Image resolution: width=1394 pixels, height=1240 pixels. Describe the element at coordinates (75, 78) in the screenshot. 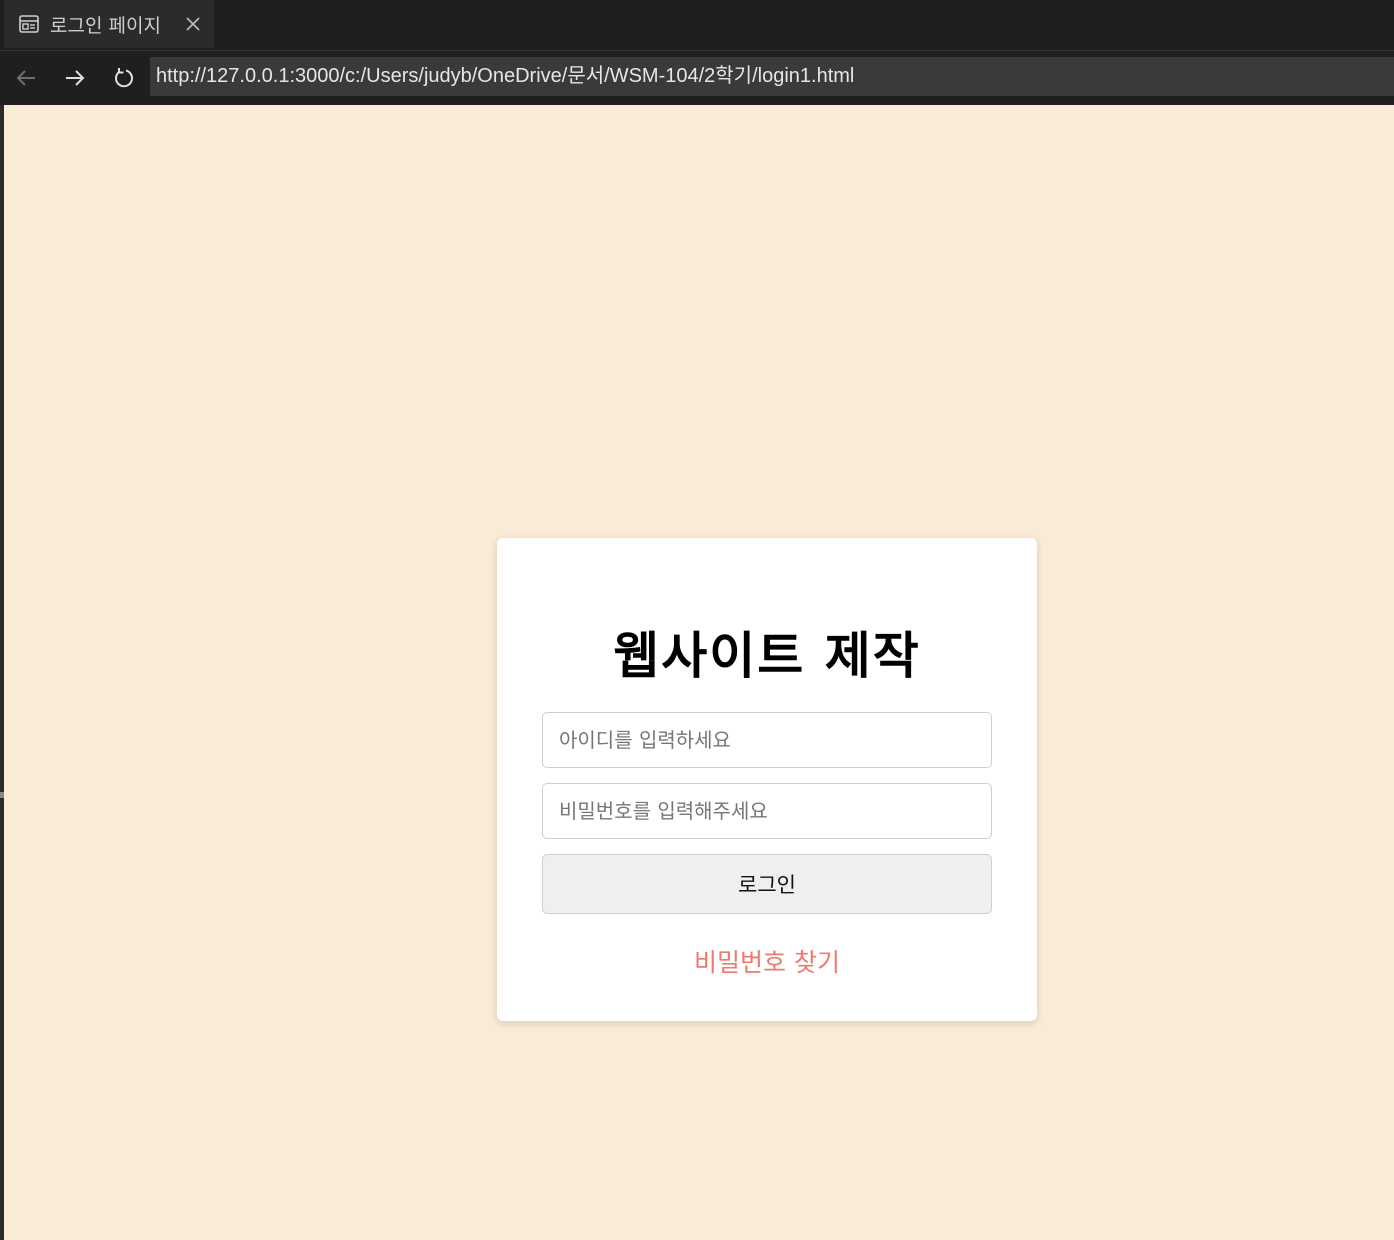

I see `arrow-right-icon` at that location.